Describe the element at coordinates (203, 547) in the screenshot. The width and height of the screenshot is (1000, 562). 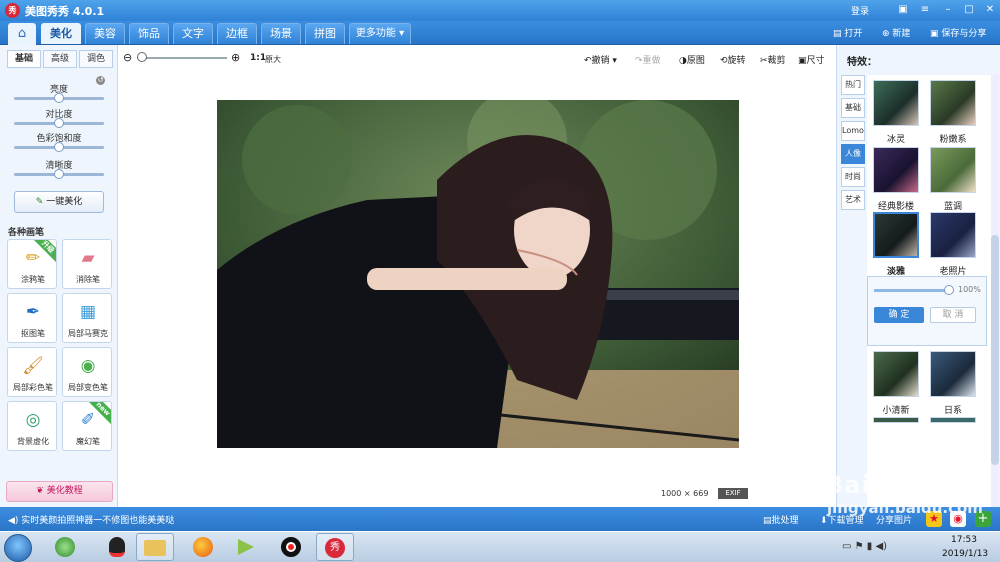
I see `firefox-icon` at that location.